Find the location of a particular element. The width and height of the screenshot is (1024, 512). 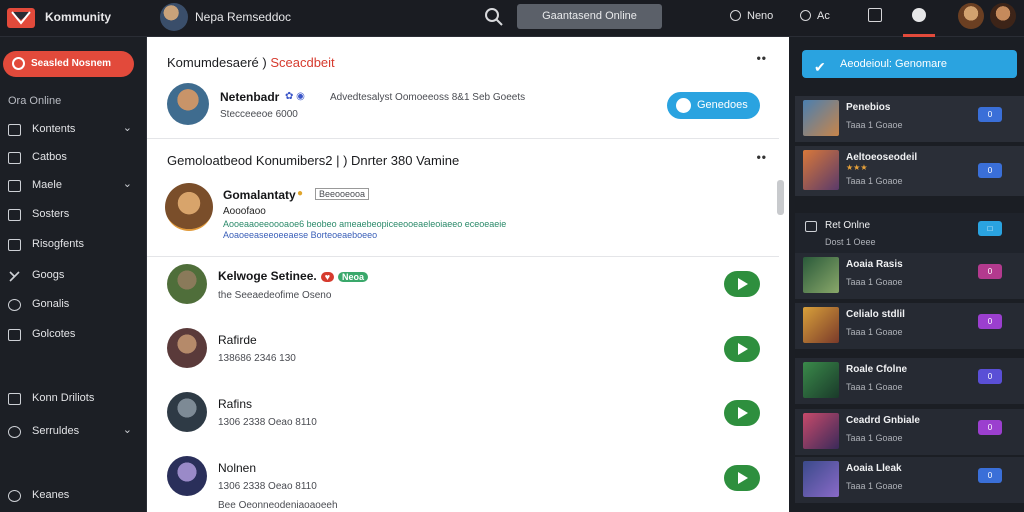

card-2-avatar is located at coordinates (189, 207).